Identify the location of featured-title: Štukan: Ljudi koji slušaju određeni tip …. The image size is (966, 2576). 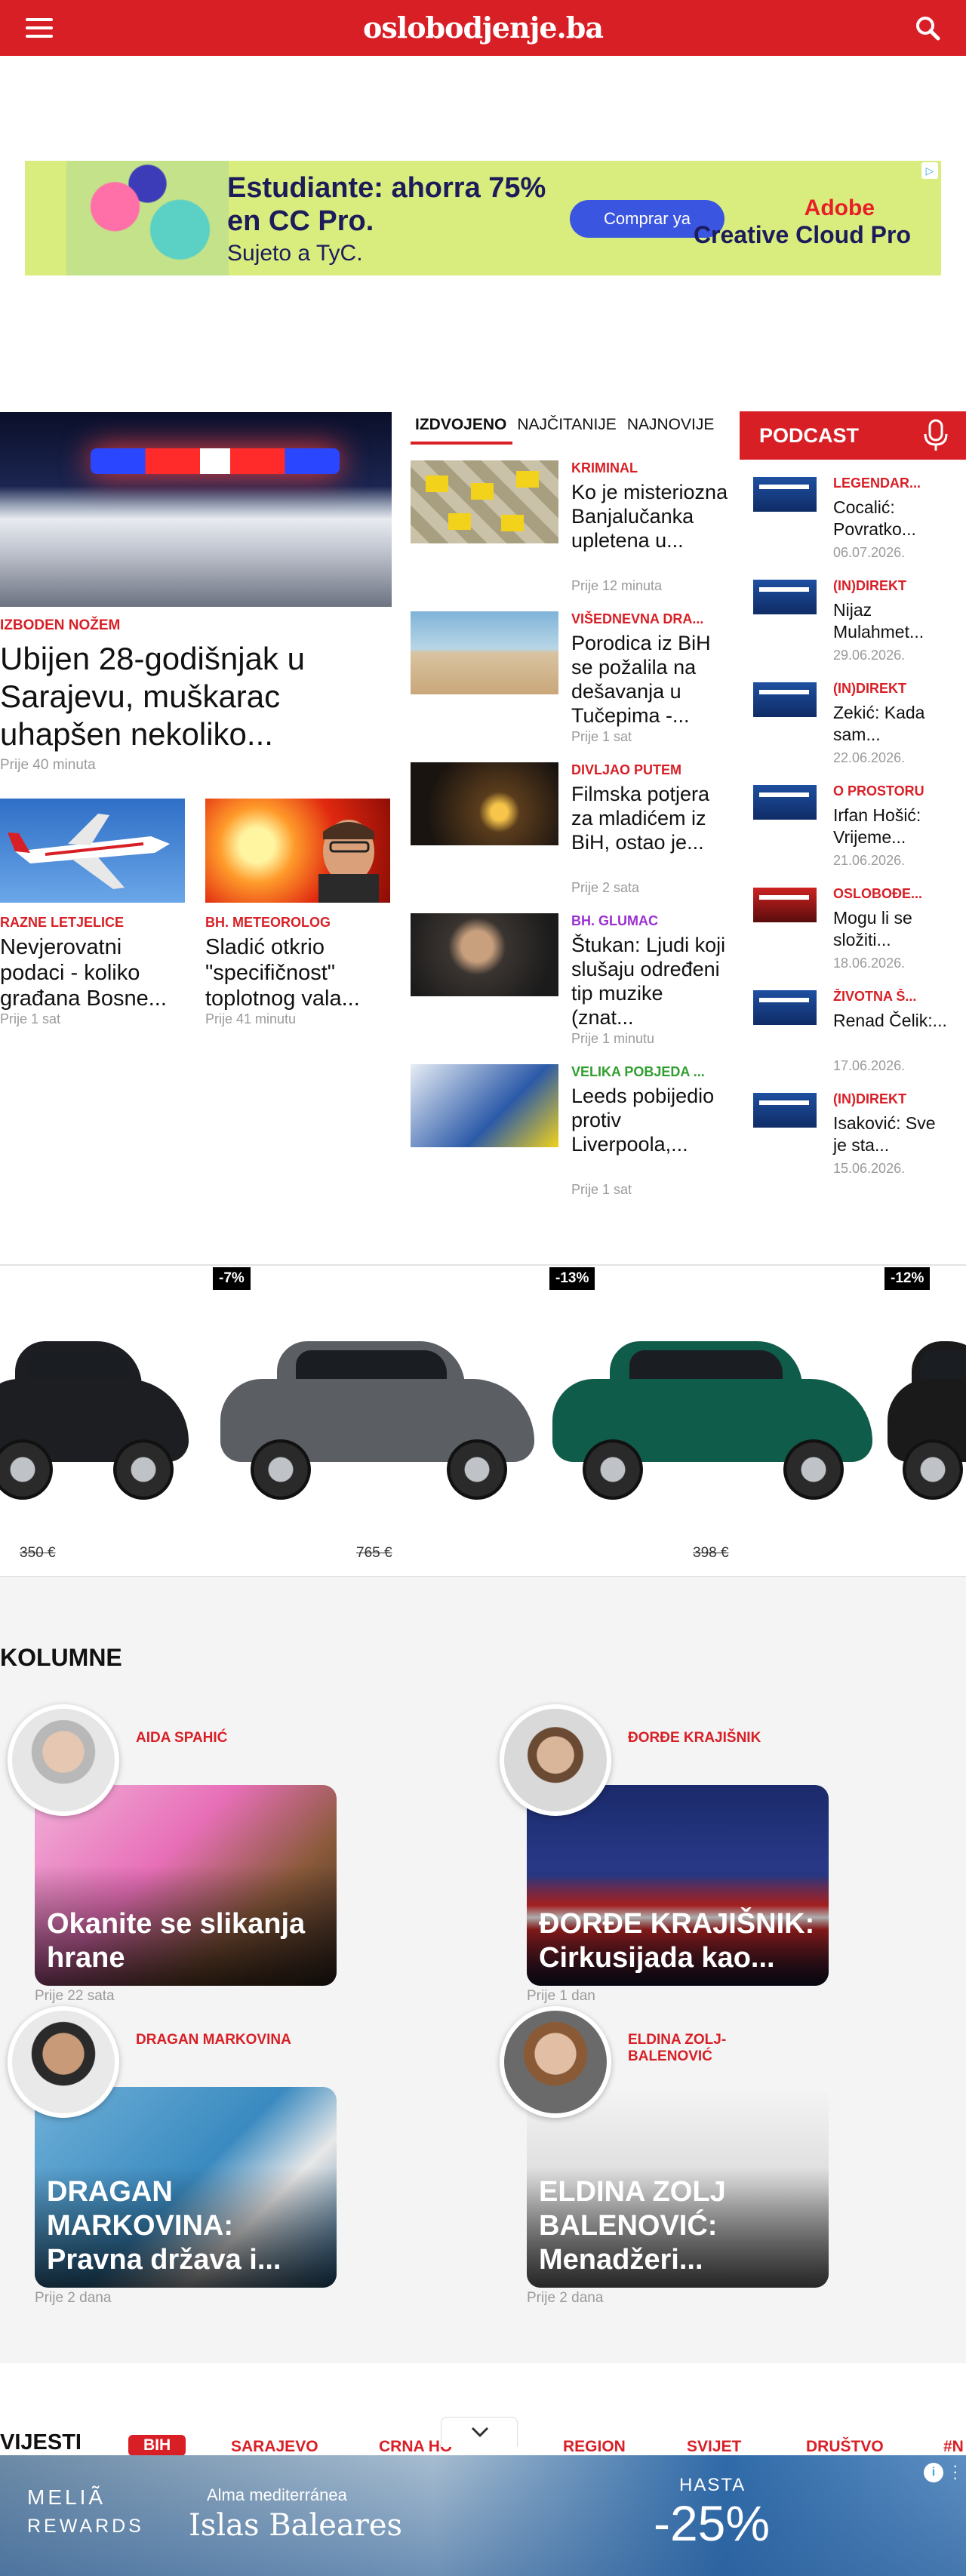
(650, 981).